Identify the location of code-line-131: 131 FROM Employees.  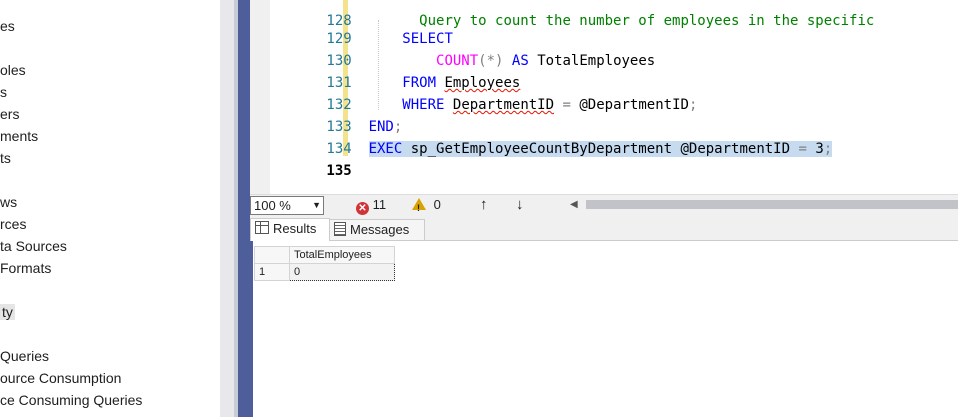
(395, 70).